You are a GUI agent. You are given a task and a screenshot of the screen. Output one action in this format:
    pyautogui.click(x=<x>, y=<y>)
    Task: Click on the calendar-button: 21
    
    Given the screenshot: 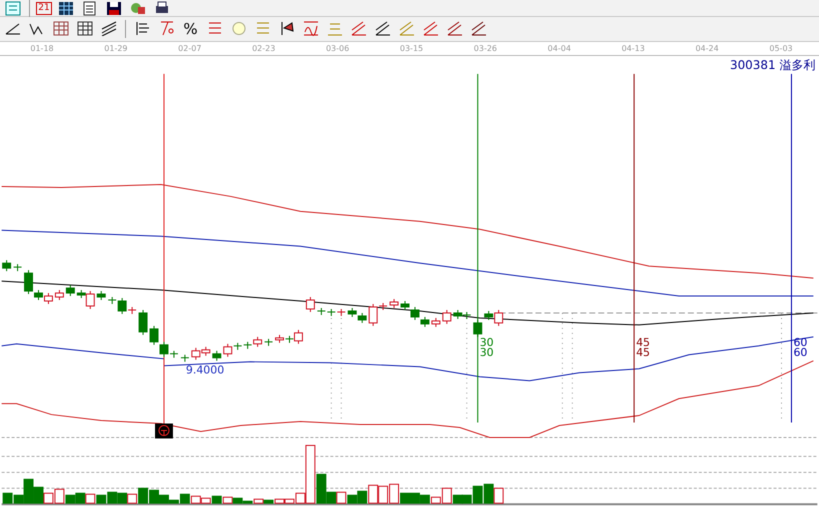 What is the action you would take?
    pyautogui.click(x=44, y=8)
    